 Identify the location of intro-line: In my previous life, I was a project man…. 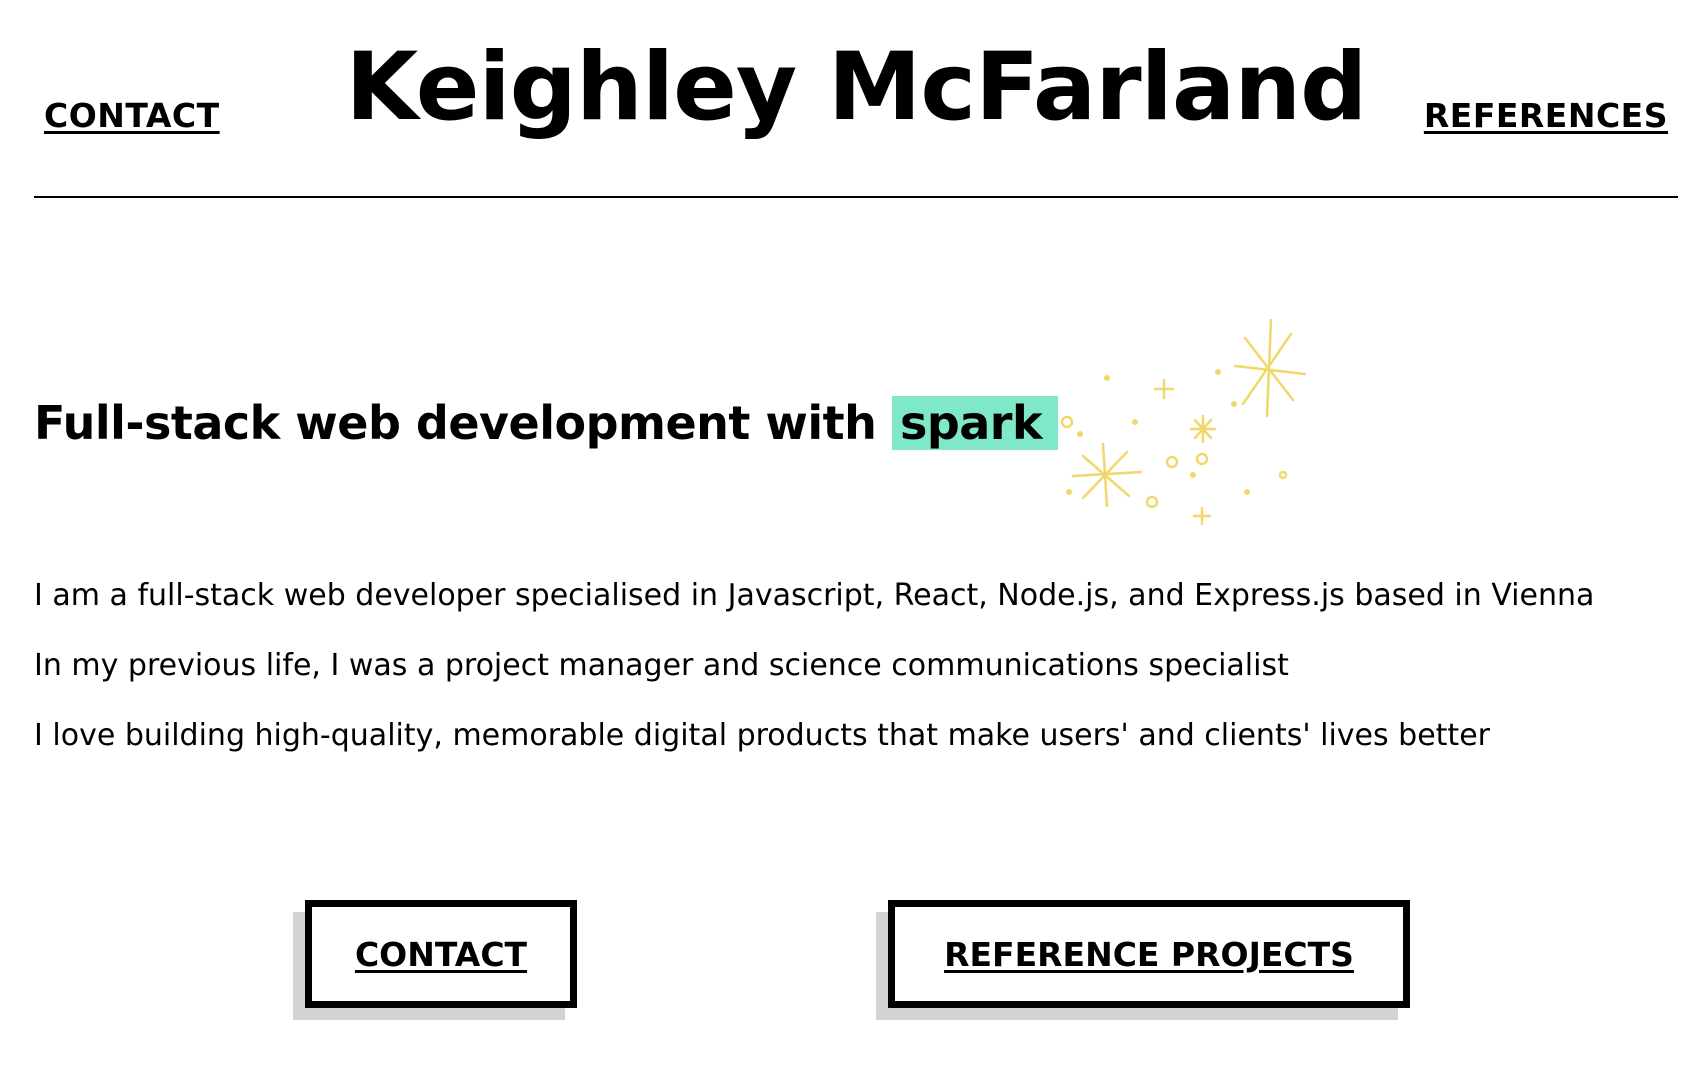
(661, 665).